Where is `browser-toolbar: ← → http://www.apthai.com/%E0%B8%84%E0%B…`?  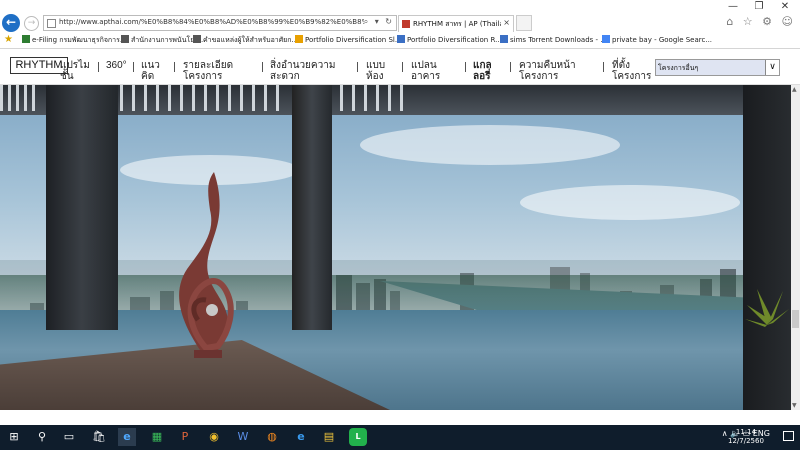
browser-toolbar: ← → http://www.apthai.com/%E0%B8%84%E0%B… is located at coordinates (400, 23).